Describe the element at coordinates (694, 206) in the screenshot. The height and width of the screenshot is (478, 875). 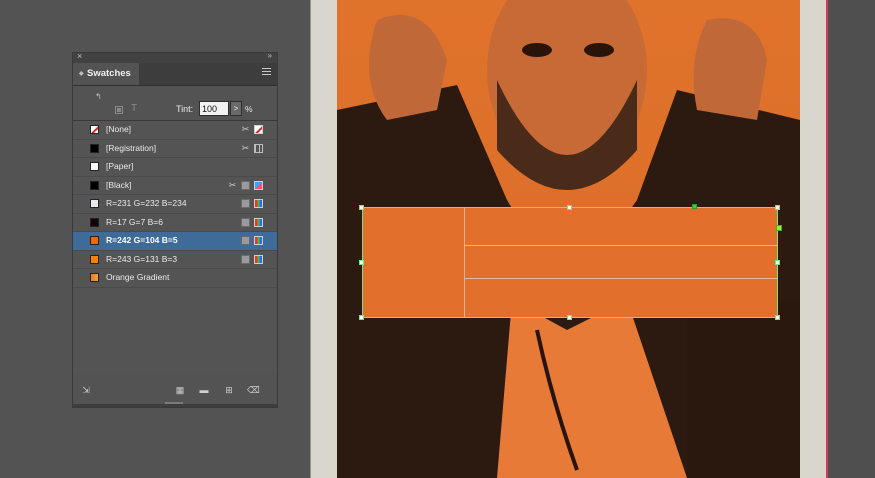
I see `selection-handle-green` at that location.